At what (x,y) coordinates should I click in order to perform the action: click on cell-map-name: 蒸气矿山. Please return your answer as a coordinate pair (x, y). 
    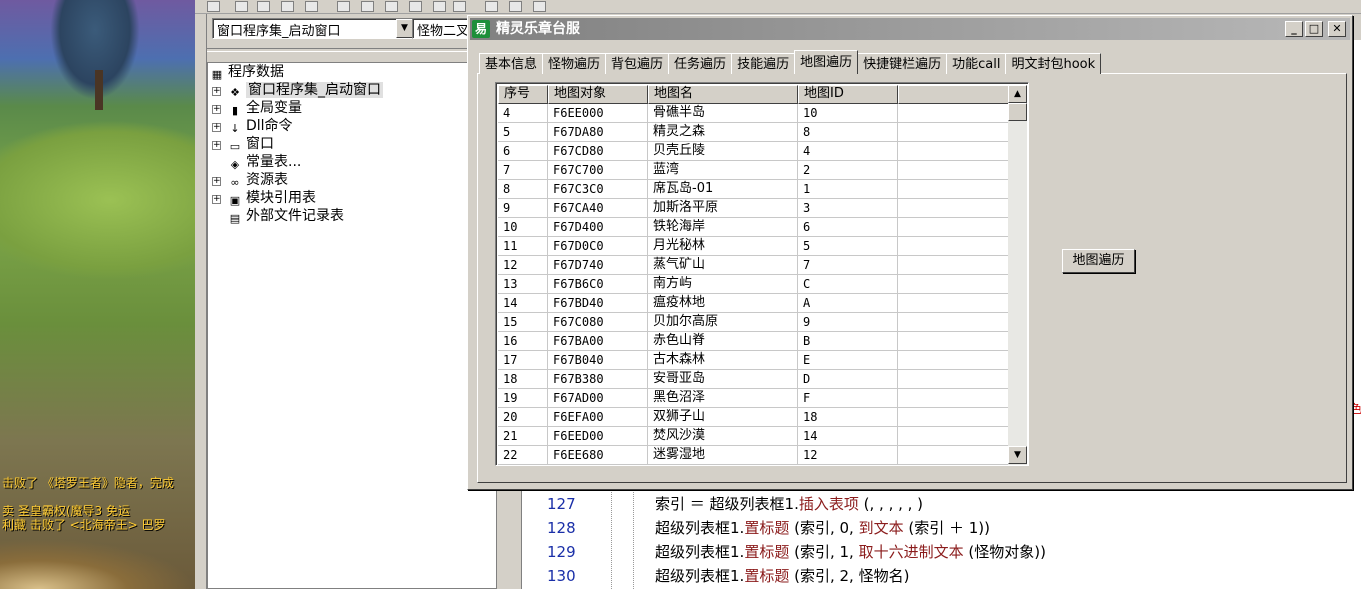
    Looking at the image, I should click on (723, 265).